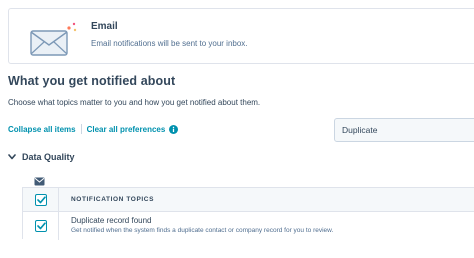 This screenshot has width=474, height=258. I want to click on group-title: Data Quality, so click(48, 157).